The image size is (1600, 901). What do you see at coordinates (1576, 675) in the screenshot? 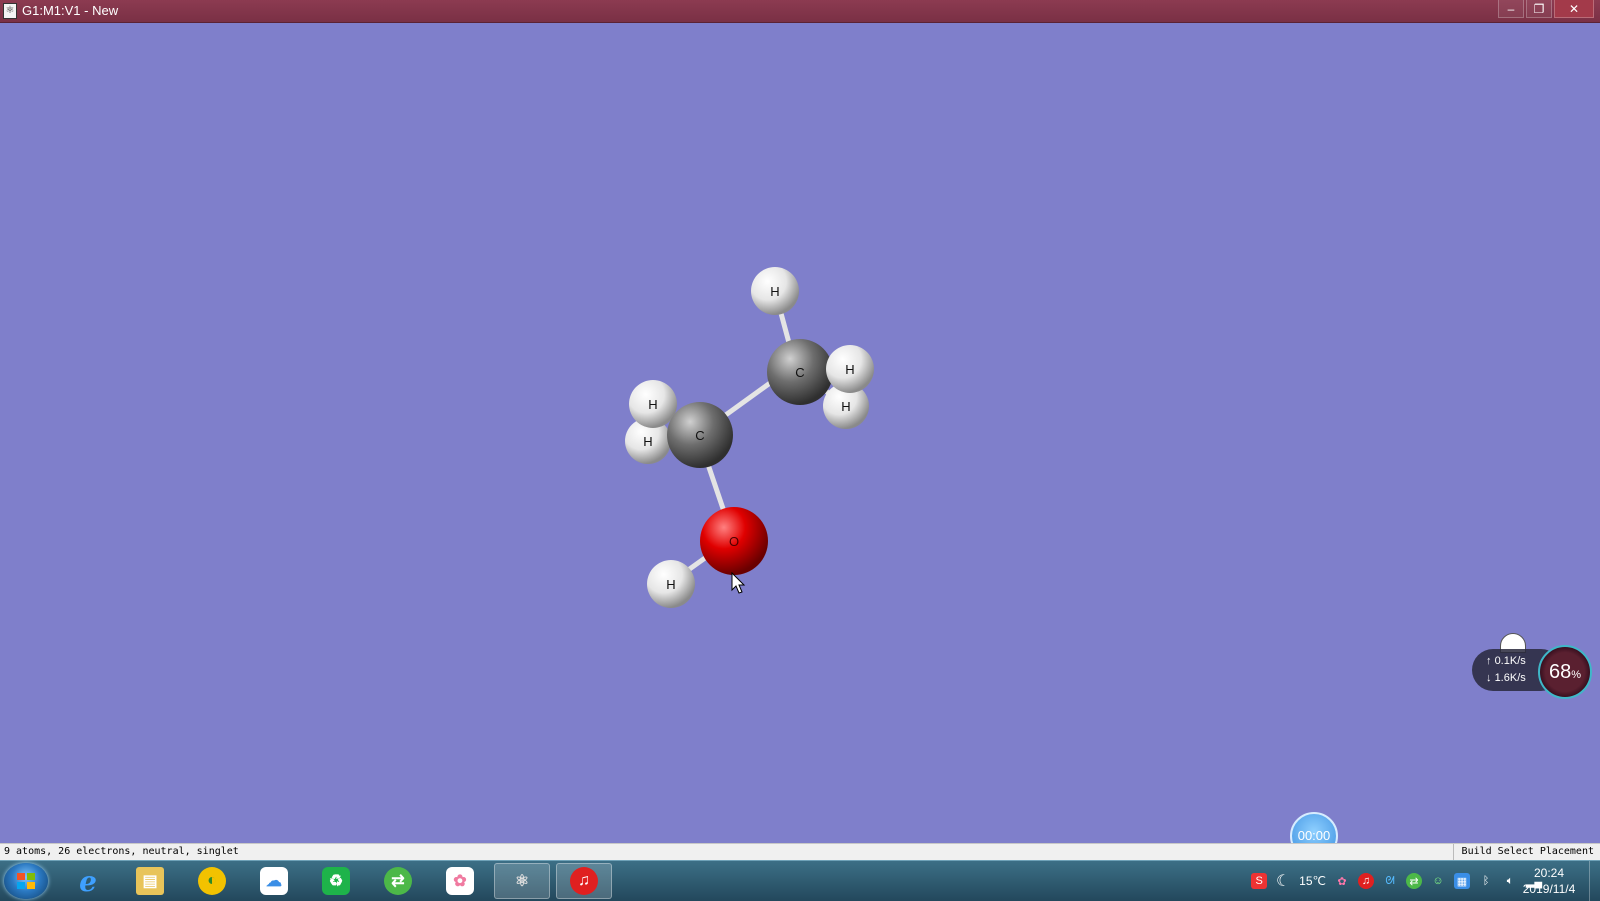
I see `gauge-unit: %` at bounding box center [1576, 675].